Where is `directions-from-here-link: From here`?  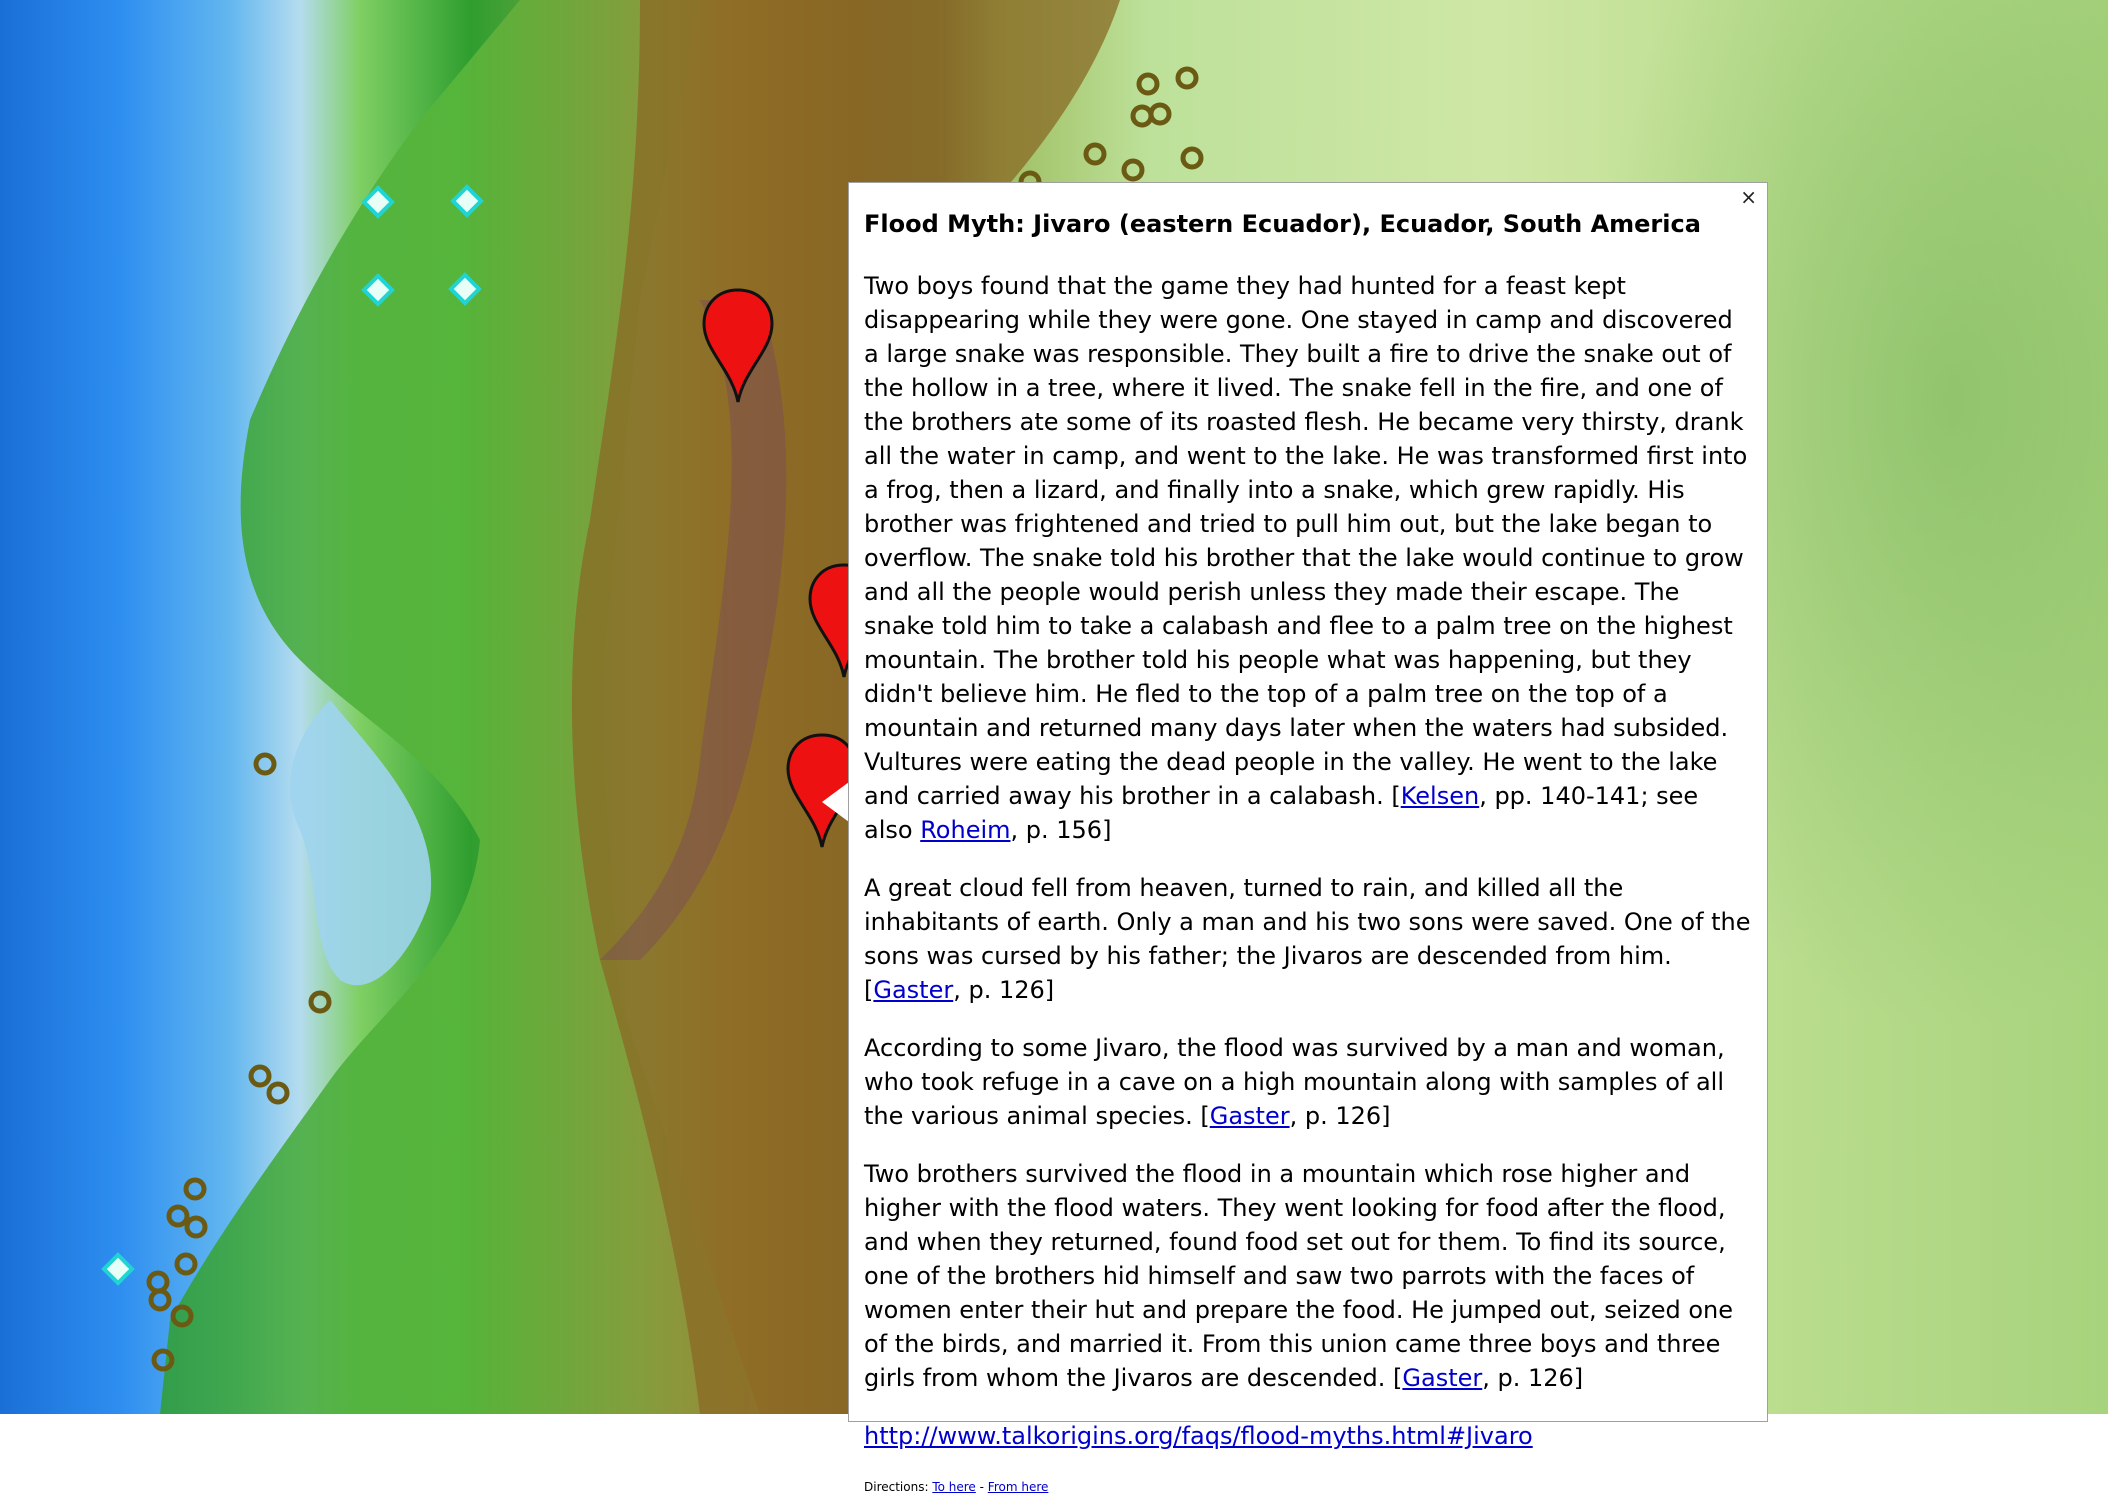 directions-from-here-link: From here is located at coordinates (1018, 1487).